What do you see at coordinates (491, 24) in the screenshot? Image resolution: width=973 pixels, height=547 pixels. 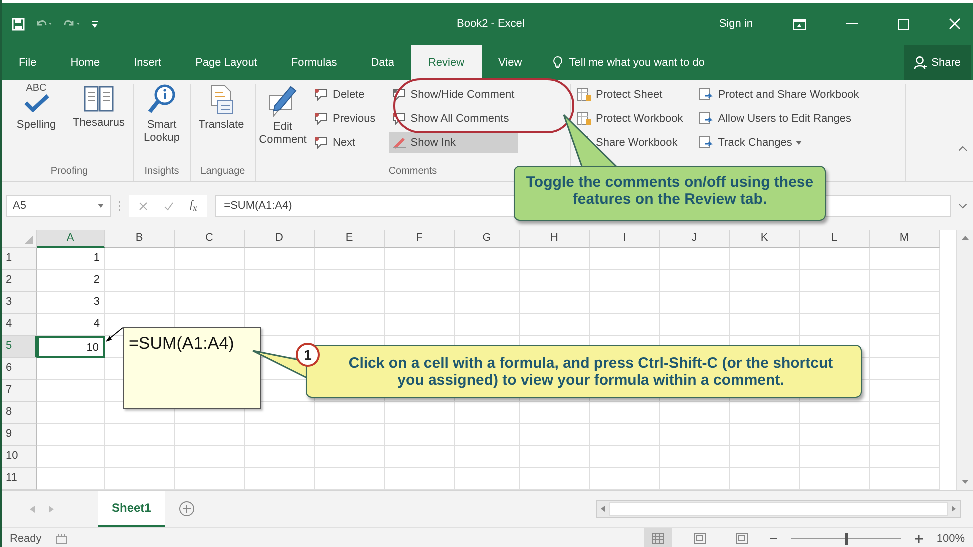 I see `window-title: Book2 - Excel` at bounding box center [491, 24].